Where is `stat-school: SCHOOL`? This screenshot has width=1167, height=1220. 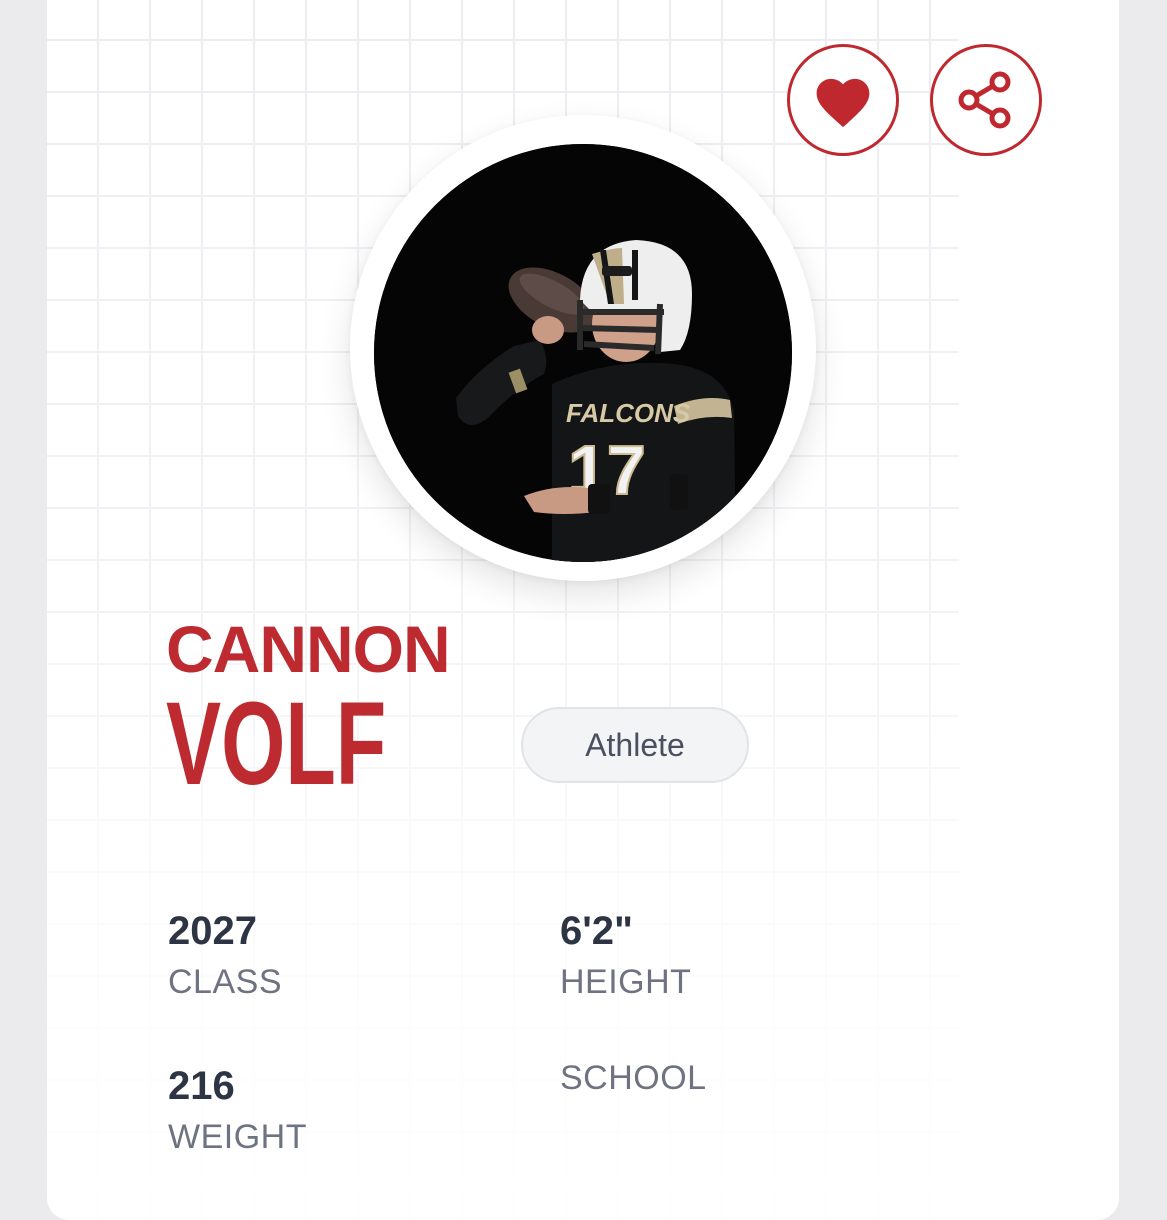 stat-school: SCHOOL is located at coordinates (633, 1078).